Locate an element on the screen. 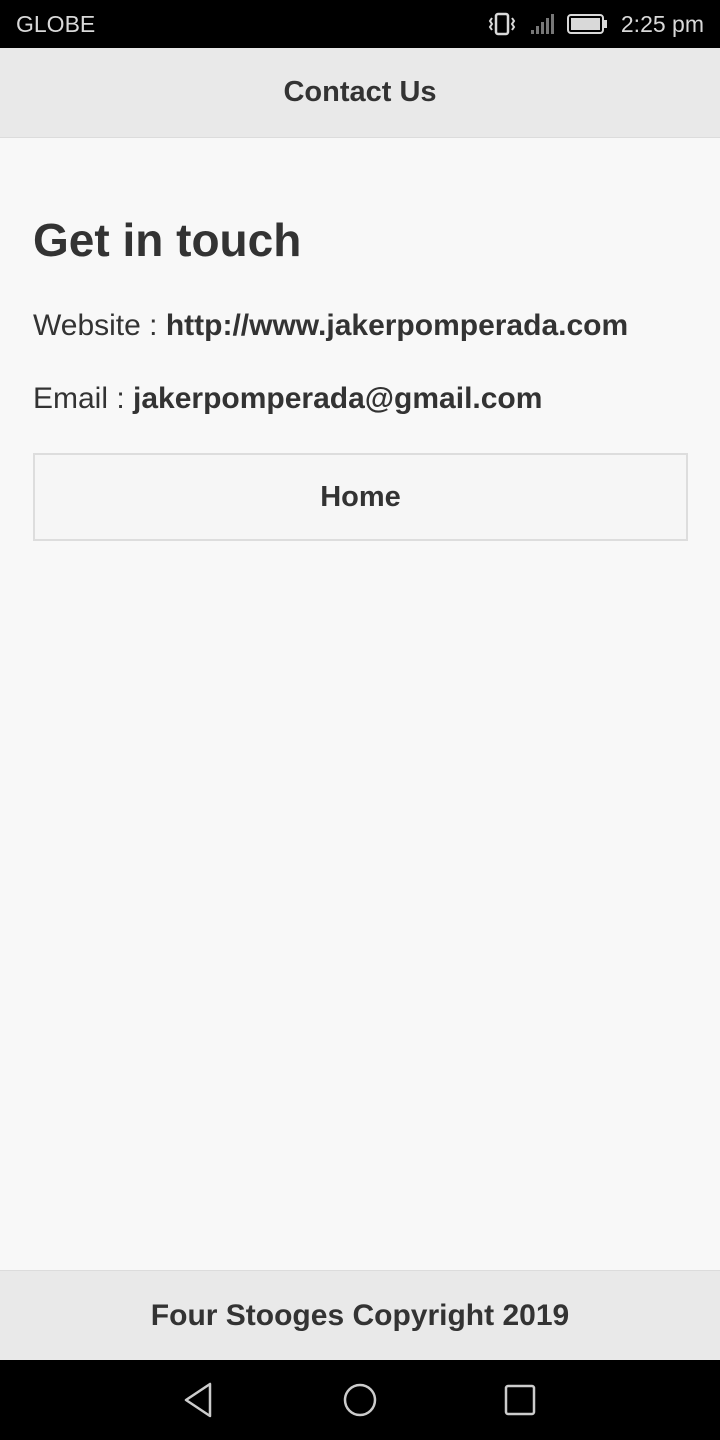 Image resolution: width=720 pixels, height=1440 pixels. home-icon is located at coordinates (360, 1400).